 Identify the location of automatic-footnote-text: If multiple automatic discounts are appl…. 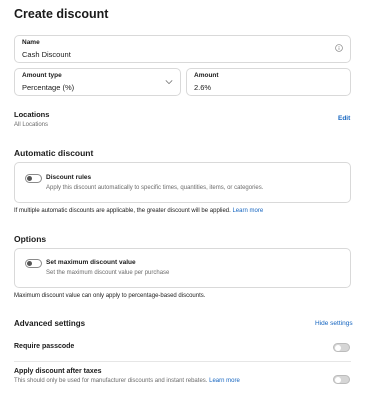
(122, 211).